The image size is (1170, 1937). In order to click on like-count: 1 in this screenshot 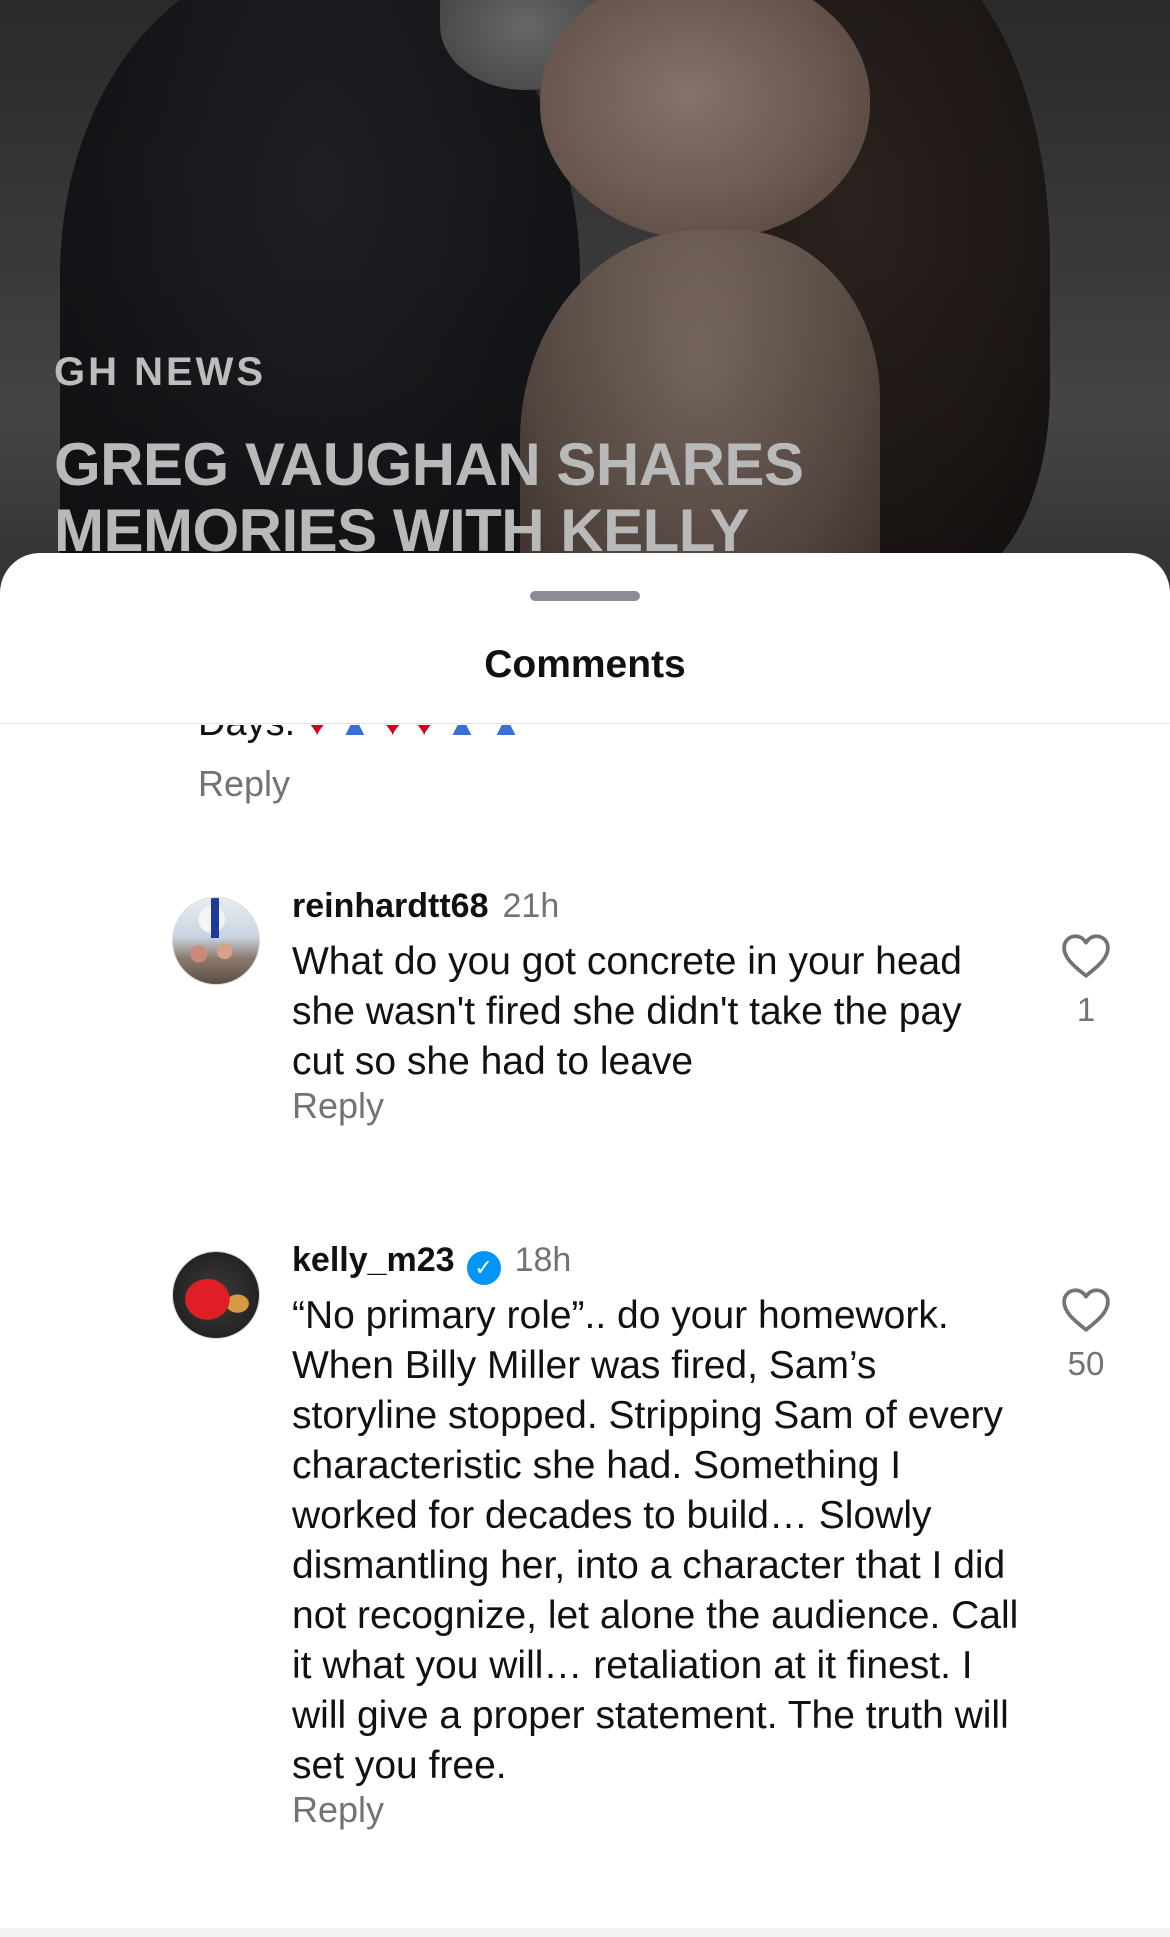, I will do `click(1086, 1009)`.